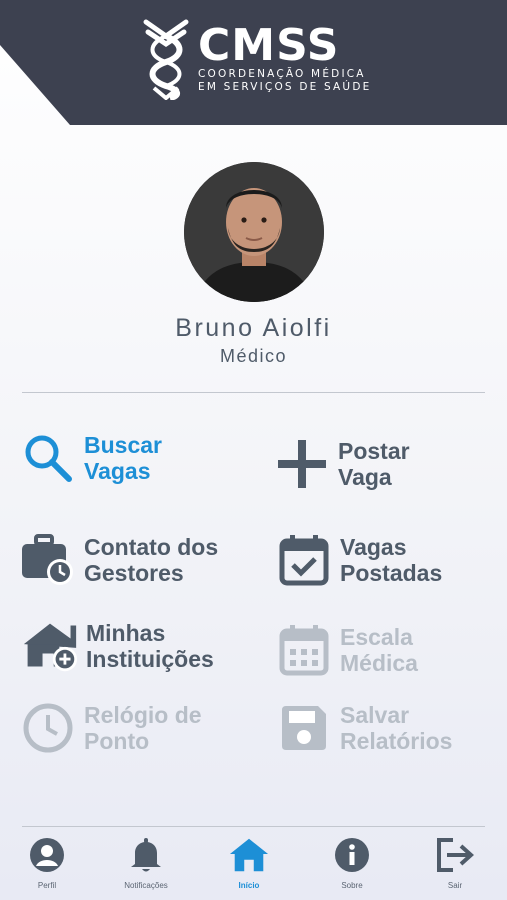  I want to click on menu-contato-gestores: Contato dos Gestores, so click(134, 560).